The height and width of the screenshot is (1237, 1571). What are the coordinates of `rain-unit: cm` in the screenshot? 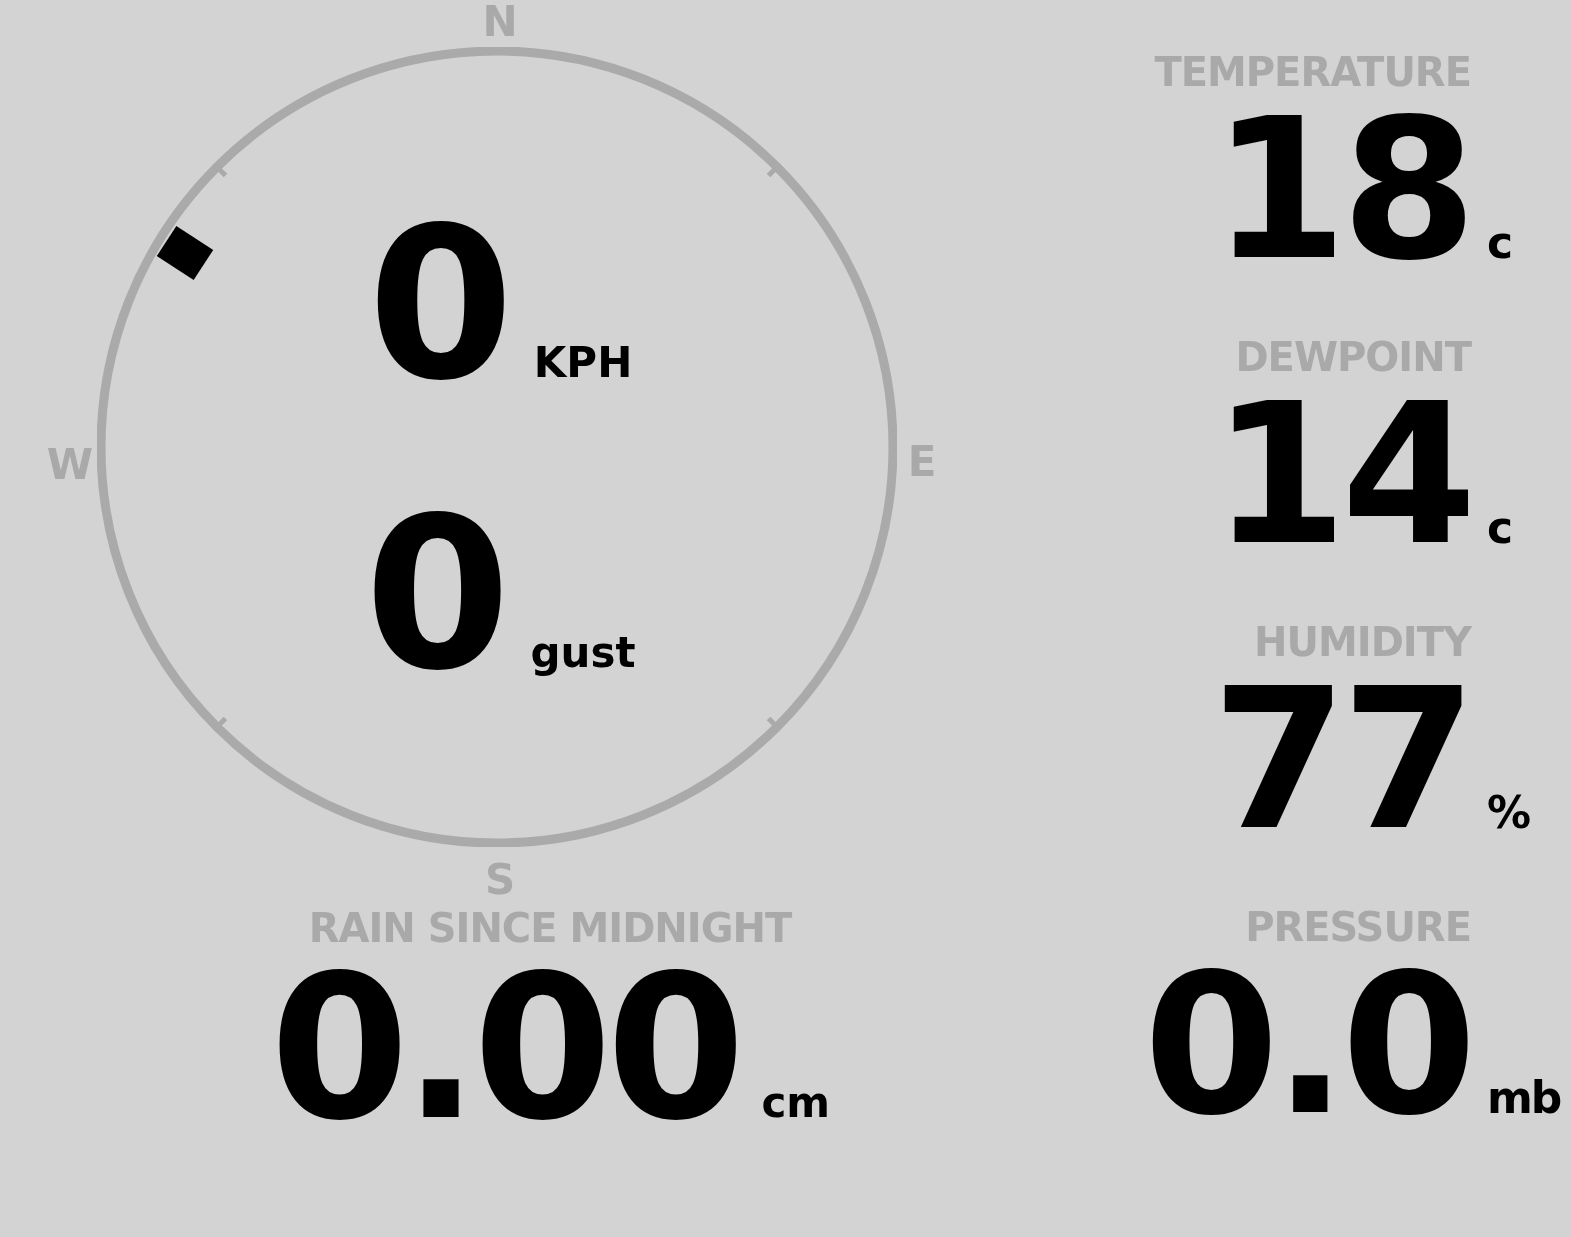 It's located at (796, 1103).